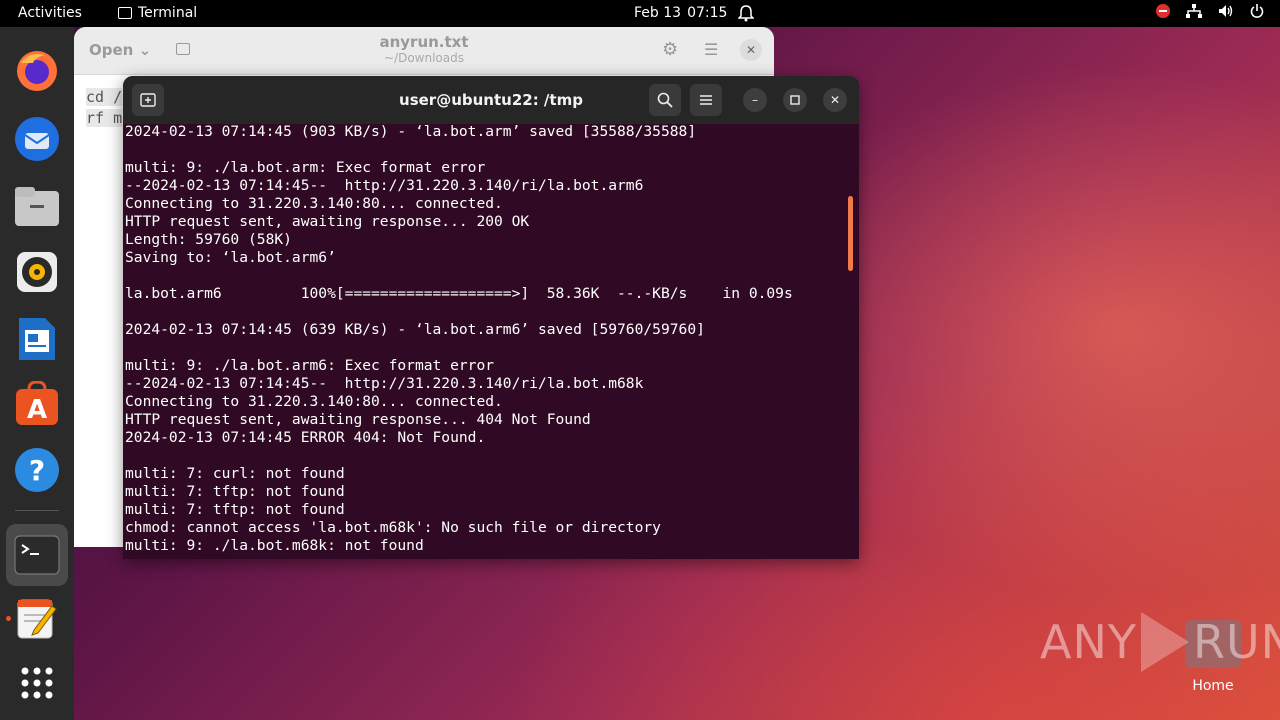 The width and height of the screenshot is (1280, 720). I want to click on search-button, so click(665, 100).